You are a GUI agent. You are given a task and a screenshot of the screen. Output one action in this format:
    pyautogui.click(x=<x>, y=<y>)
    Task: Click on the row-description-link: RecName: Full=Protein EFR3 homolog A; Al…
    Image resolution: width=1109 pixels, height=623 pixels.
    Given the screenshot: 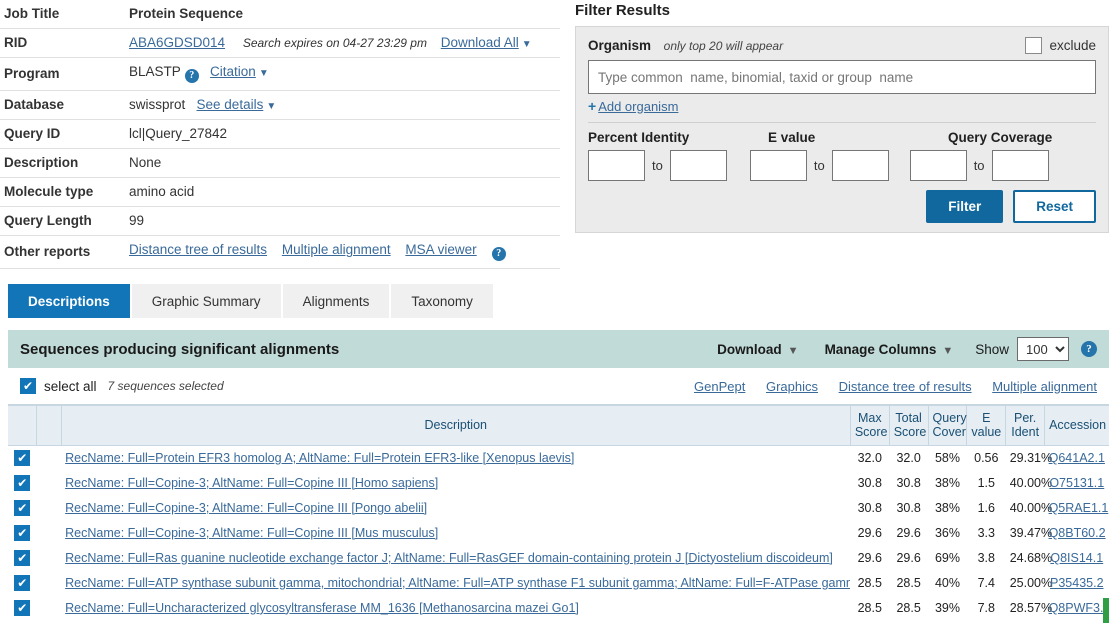 What is the action you would take?
    pyautogui.click(x=319, y=458)
    